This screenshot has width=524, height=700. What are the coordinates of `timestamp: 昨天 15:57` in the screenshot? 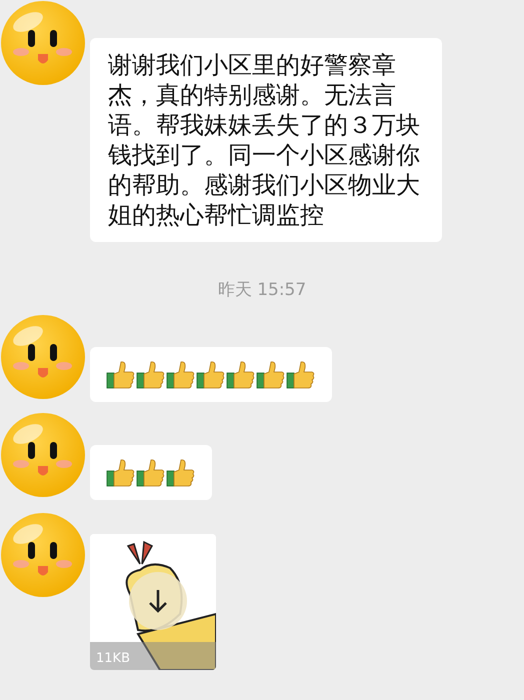 It's located at (262, 290).